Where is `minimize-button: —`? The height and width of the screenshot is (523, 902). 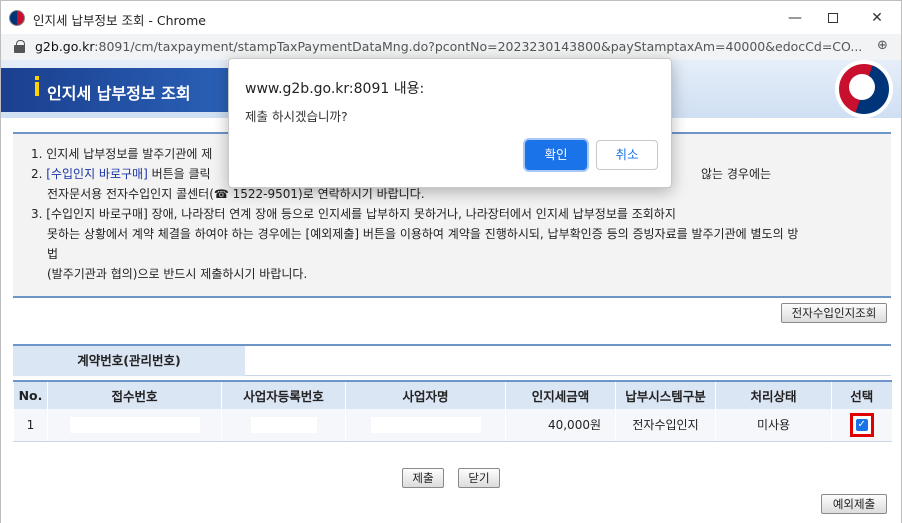
minimize-button: — is located at coordinates (795, 18).